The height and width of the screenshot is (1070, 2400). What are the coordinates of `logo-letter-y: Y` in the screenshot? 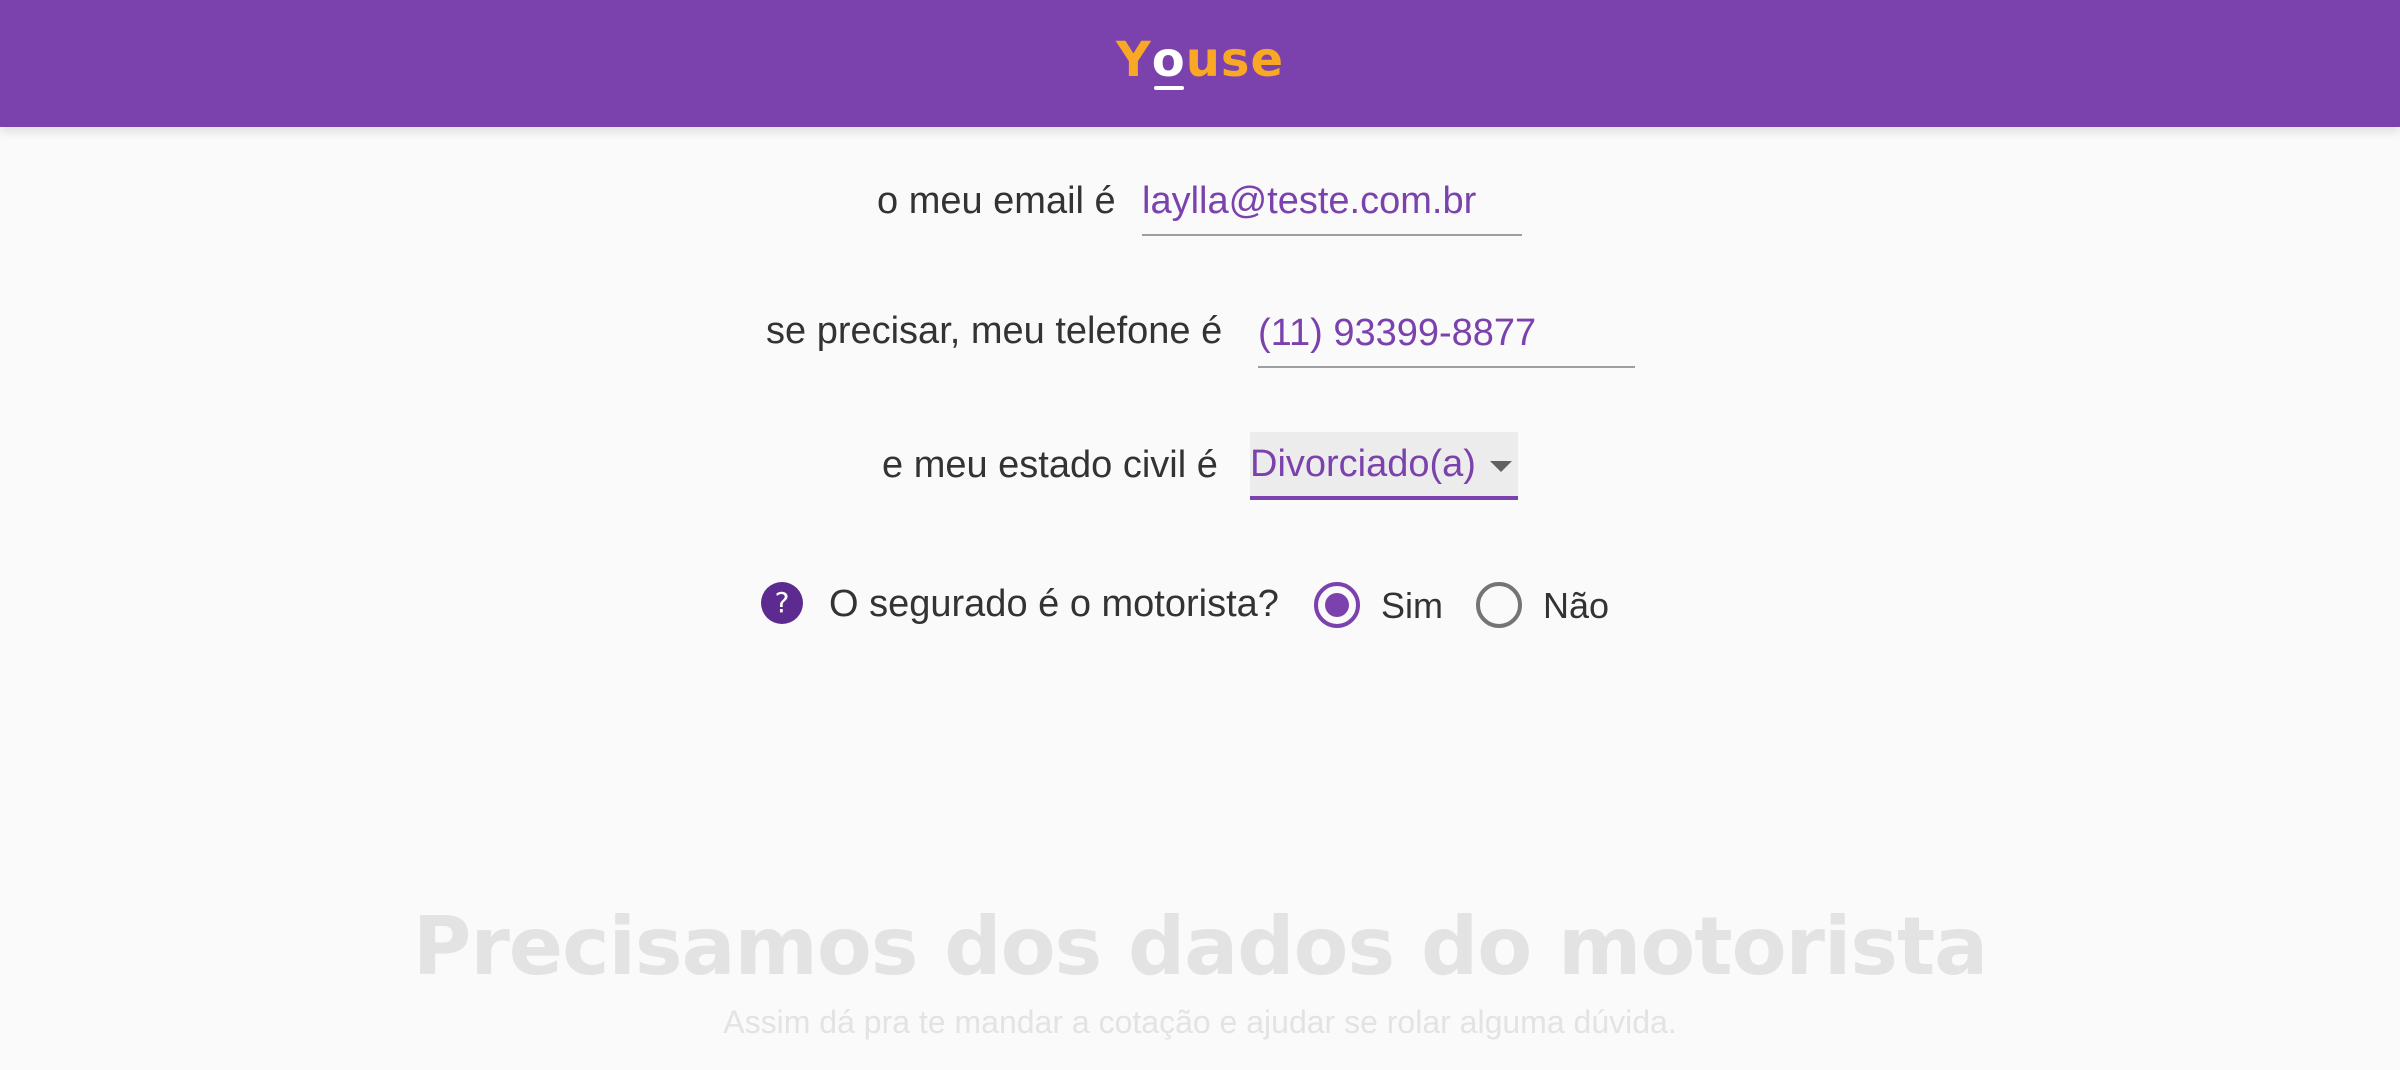 It's located at (1133, 60).